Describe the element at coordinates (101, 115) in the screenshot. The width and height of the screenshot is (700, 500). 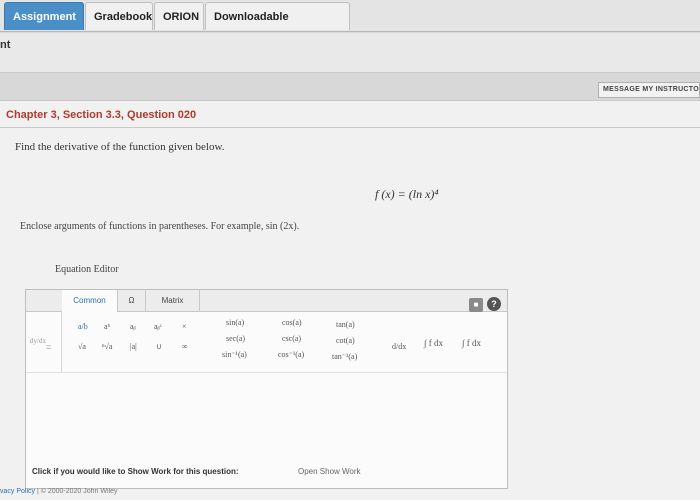
I see `question-title: Chapter 3, Section 3.3, Question 020` at that location.